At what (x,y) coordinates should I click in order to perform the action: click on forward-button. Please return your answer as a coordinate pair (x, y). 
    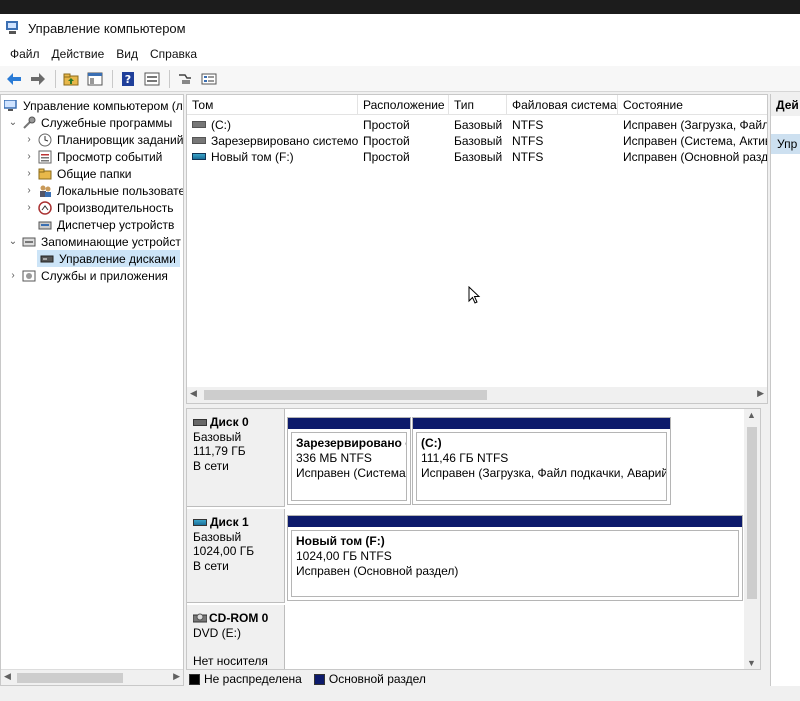
    Looking at the image, I should click on (38, 79).